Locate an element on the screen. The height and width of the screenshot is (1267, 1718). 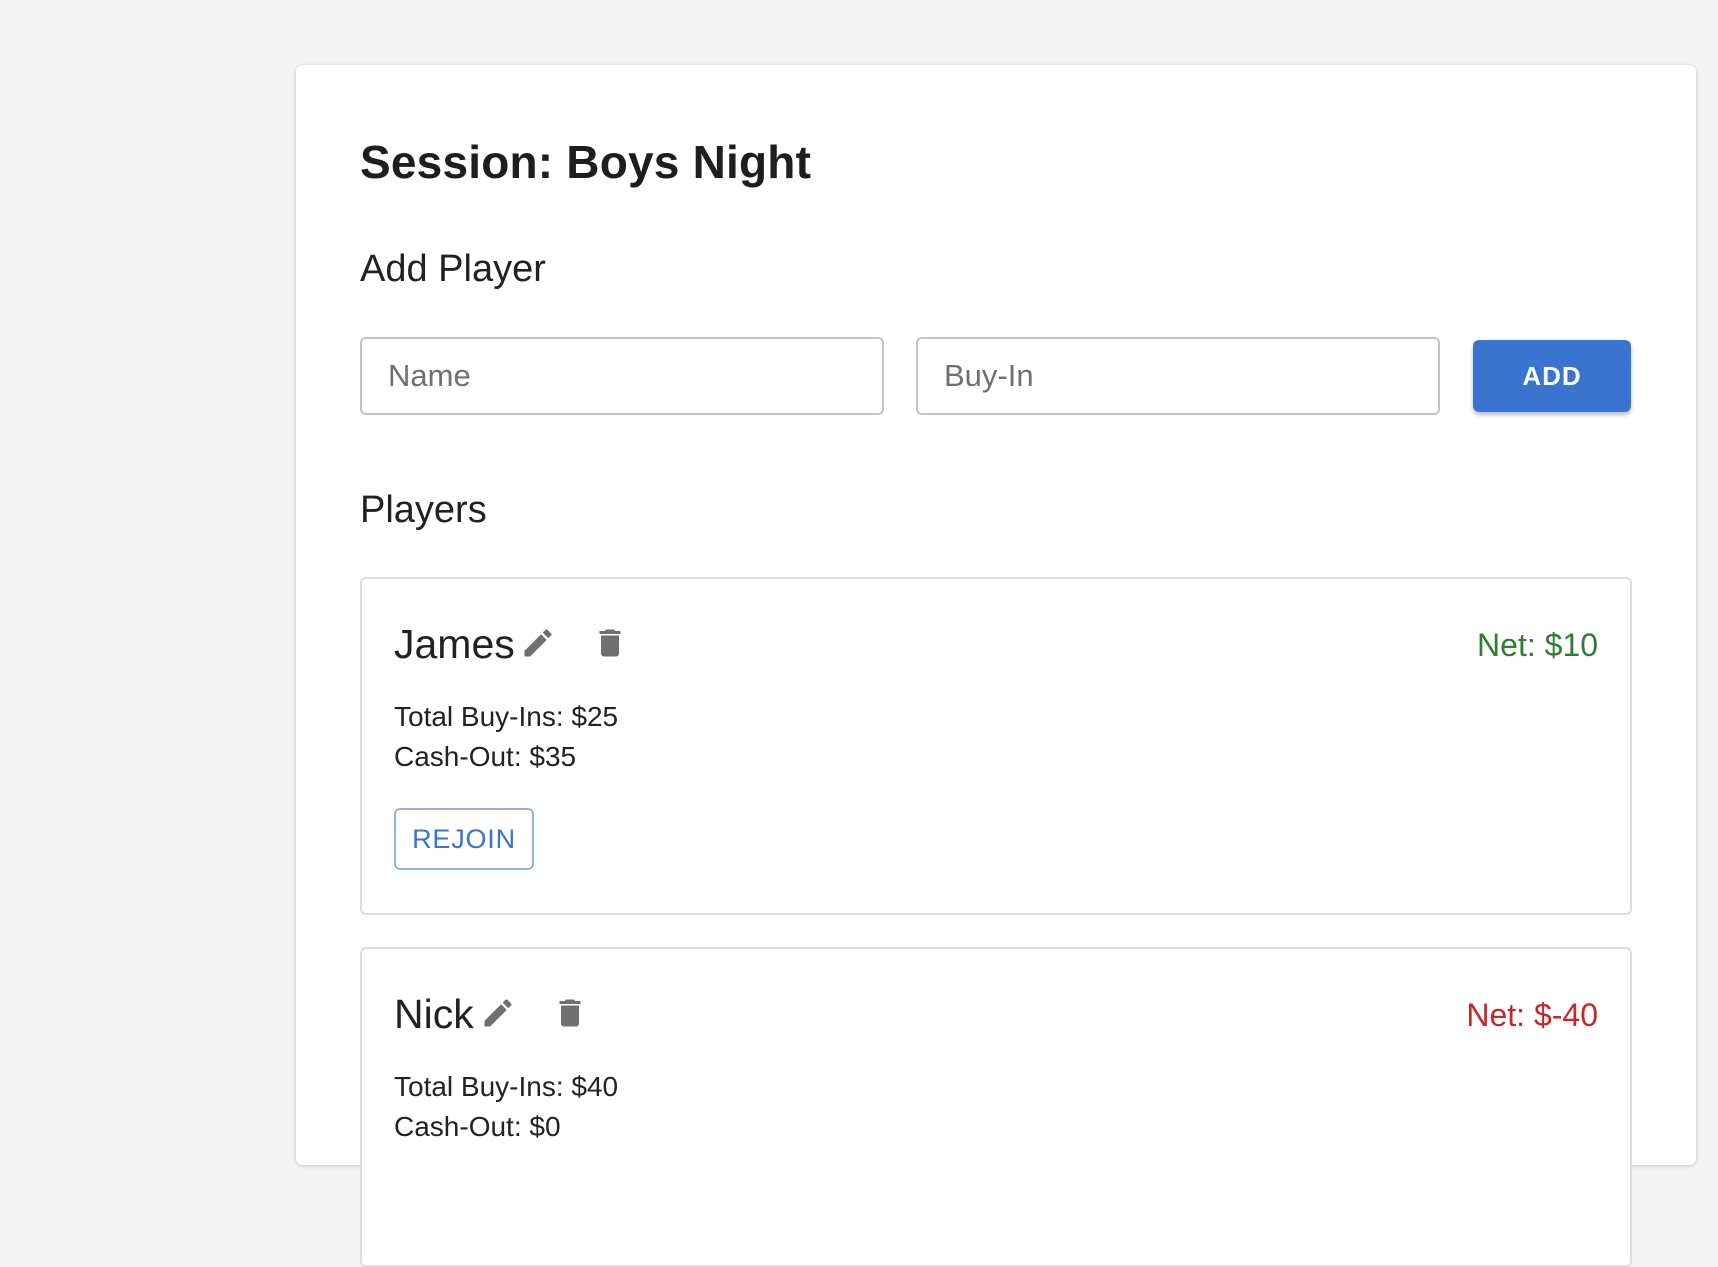
net-amount: Net: $-40 is located at coordinates (1532, 1015).